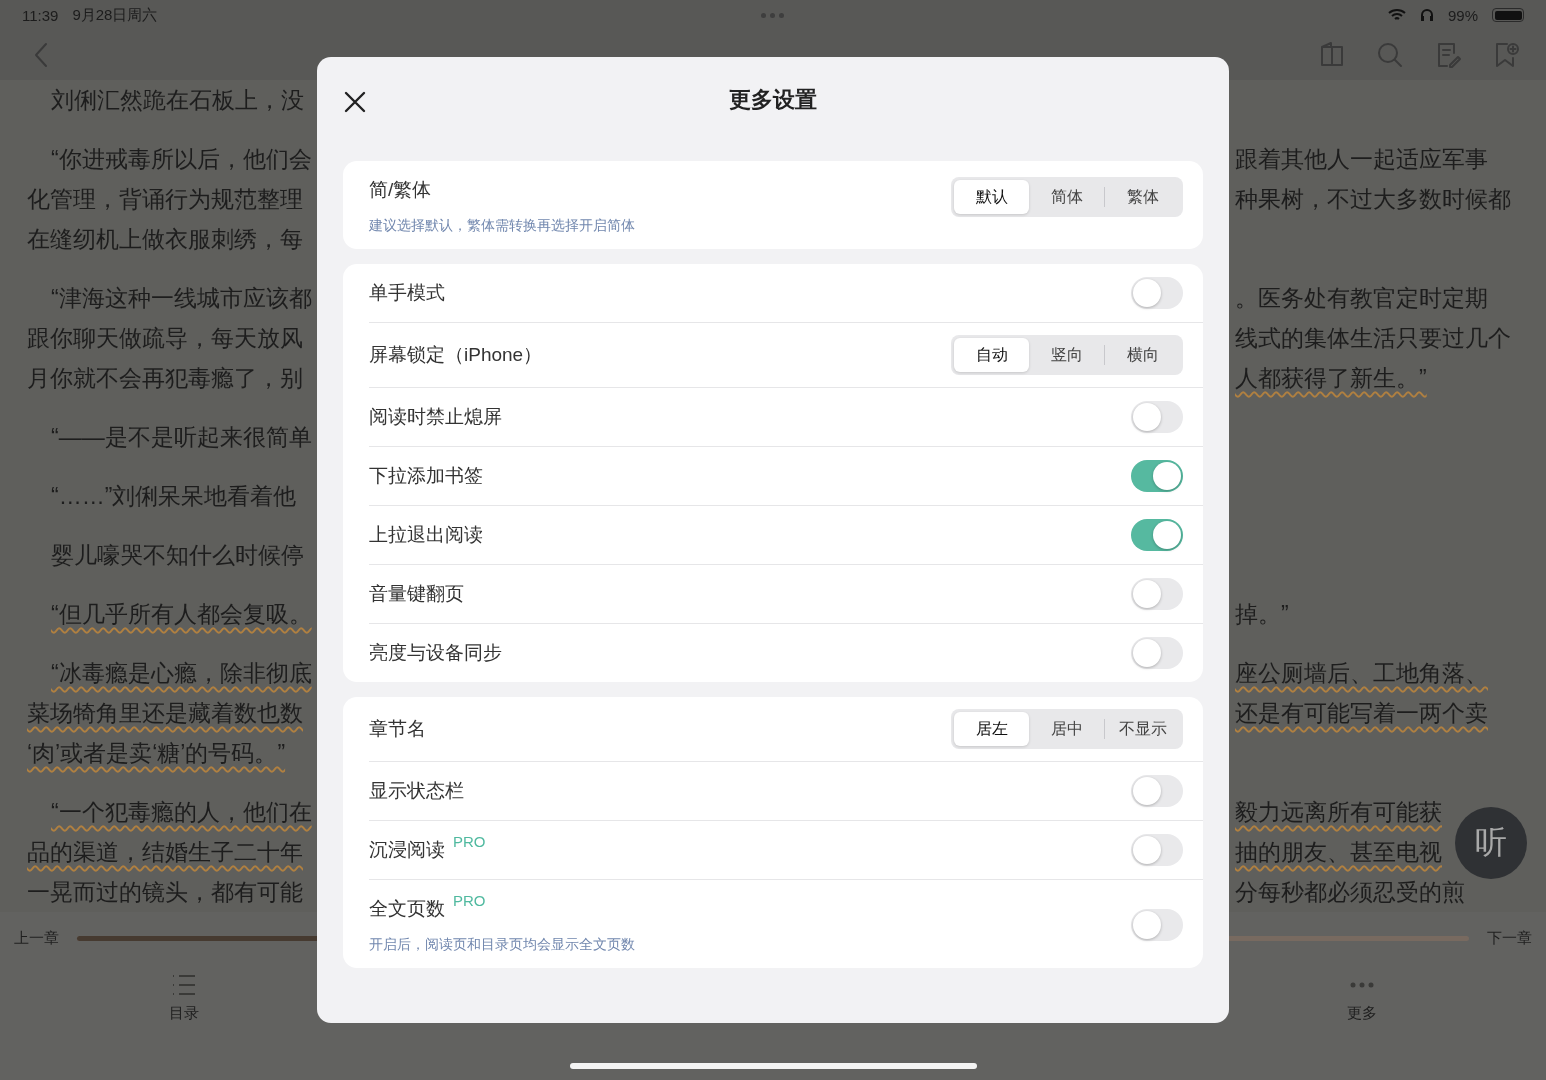 This screenshot has width=1546, height=1080. What do you see at coordinates (502, 226) in the screenshot?
I see `setting-hint: 建议选择默认，繁体需转换再选择开启简体` at bounding box center [502, 226].